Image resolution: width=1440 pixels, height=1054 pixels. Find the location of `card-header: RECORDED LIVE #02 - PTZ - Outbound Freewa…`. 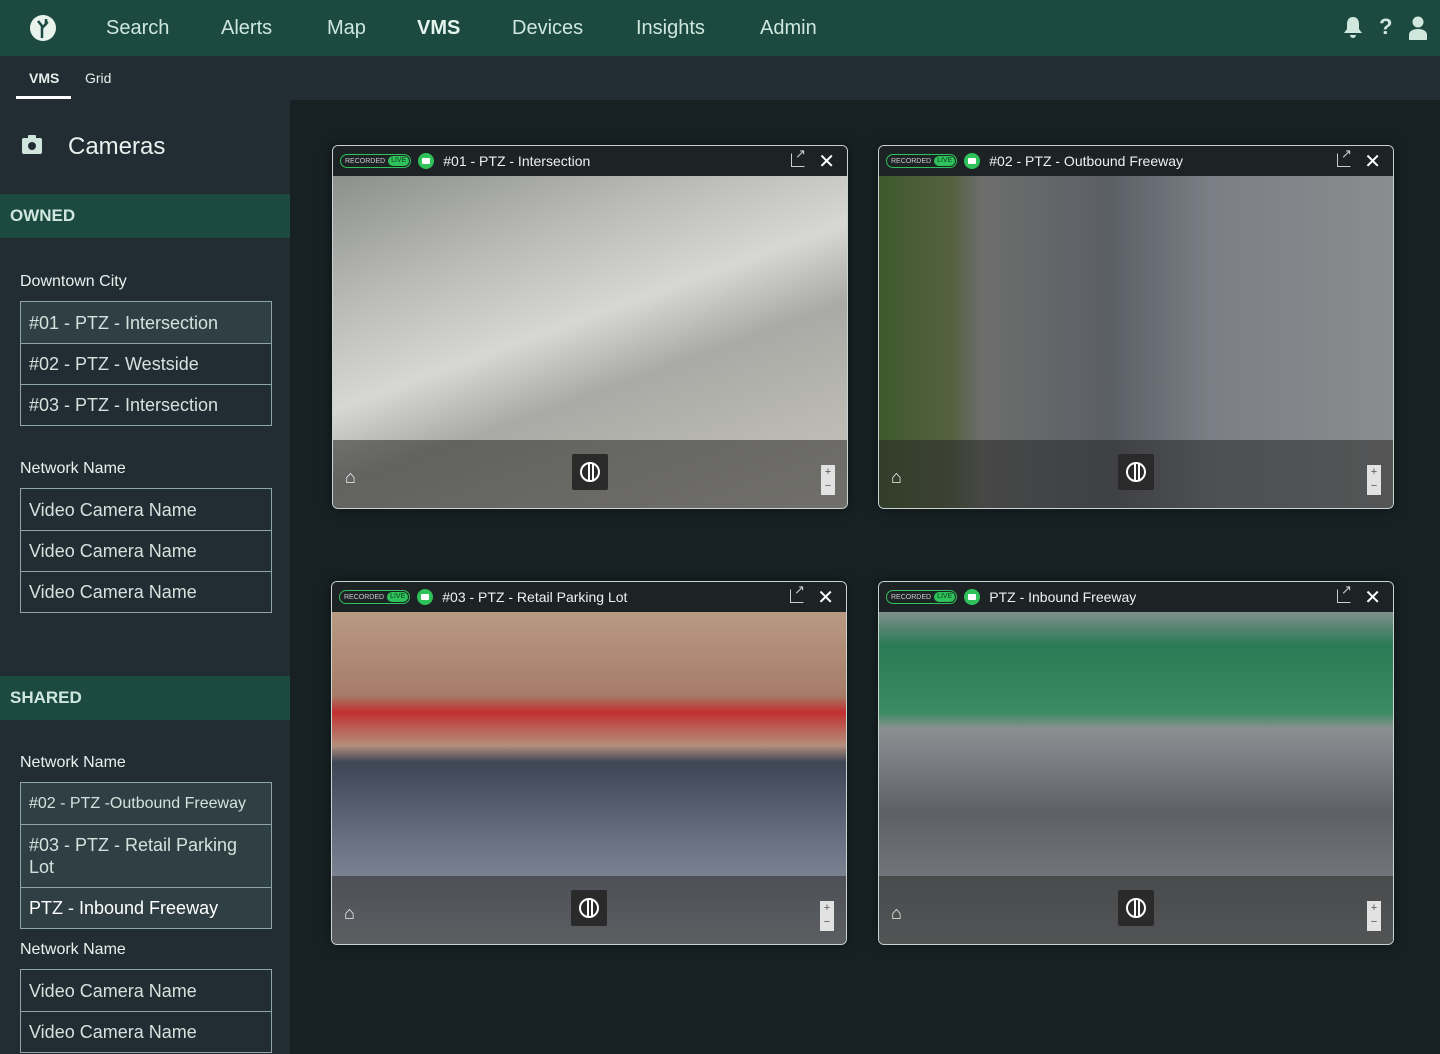

card-header: RECORDED LIVE #02 - PTZ - Outbound Freewa… is located at coordinates (1136, 161).